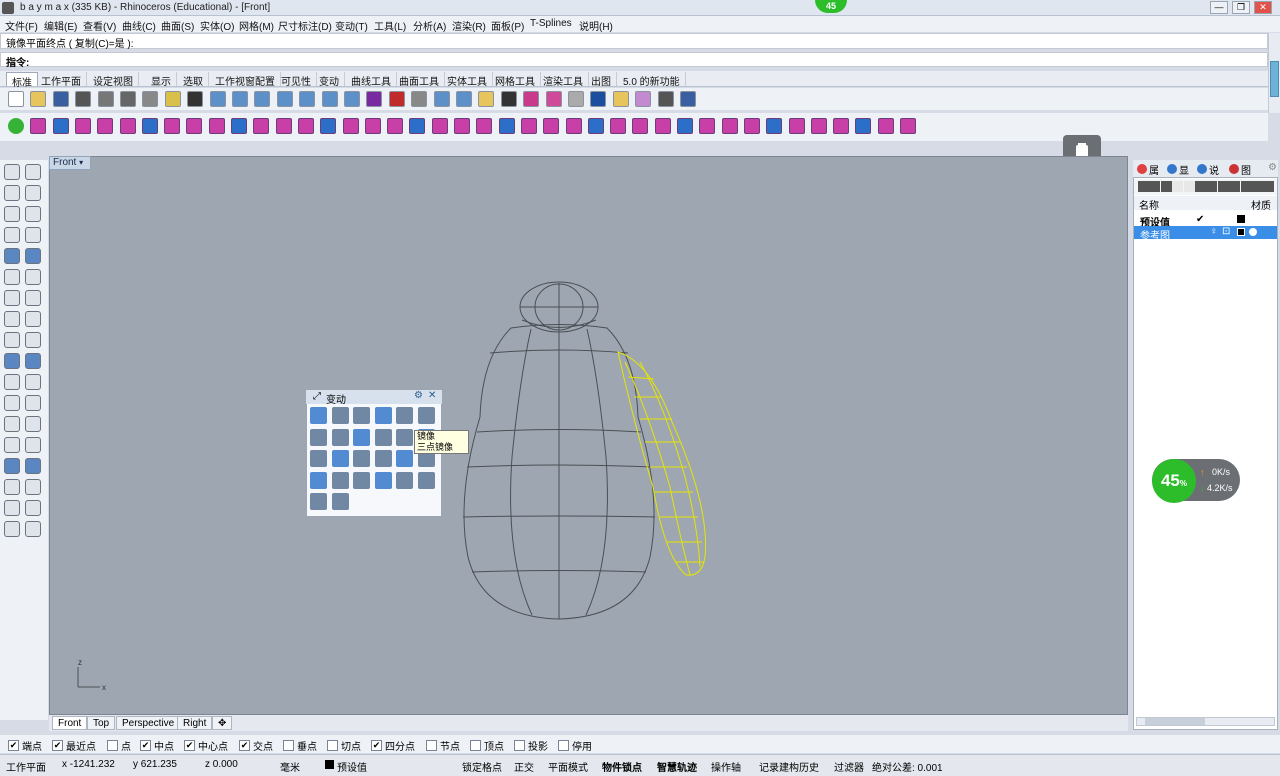  What do you see at coordinates (418, 395) in the screenshot?
I see `gear-icon: ⚙` at bounding box center [418, 395].